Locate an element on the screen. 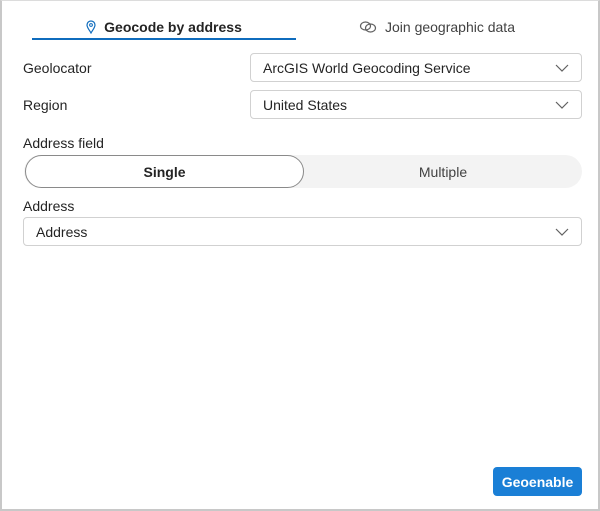 The height and width of the screenshot is (511, 600). active-tab-indicator is located at coordinates (164, 39).